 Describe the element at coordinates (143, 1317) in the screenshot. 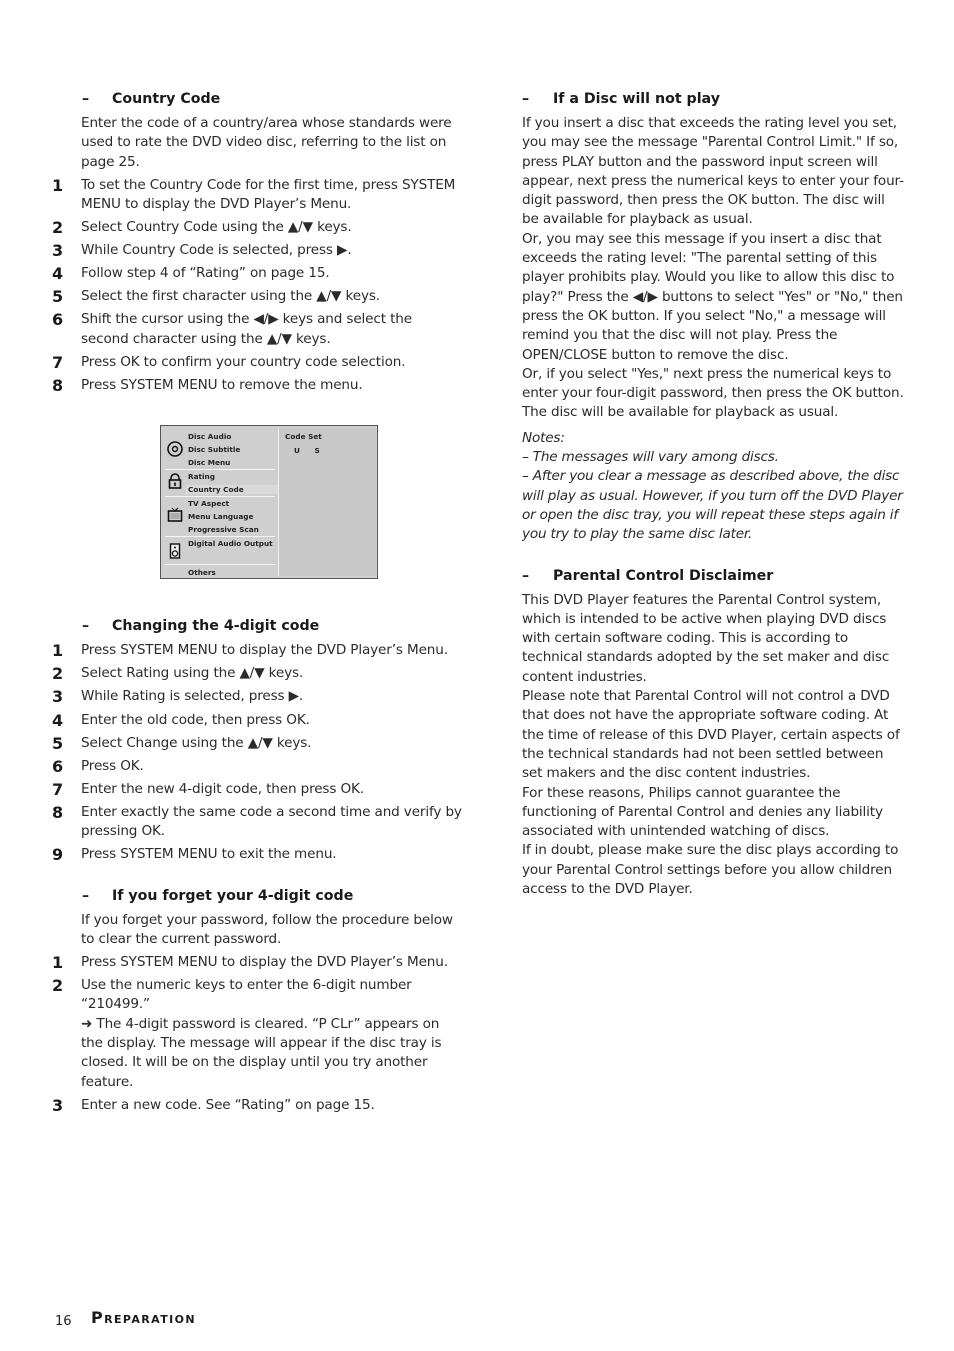

I see `section-title: Preparation` at that location.